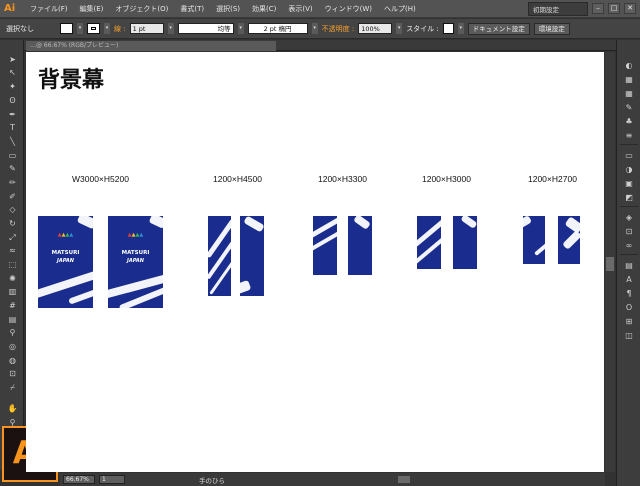 This screenshot has width=640, height=486. Describe the element at coordinates (12, 360) in the screenshot. I see `live-paint-icon: ◍` at that location.